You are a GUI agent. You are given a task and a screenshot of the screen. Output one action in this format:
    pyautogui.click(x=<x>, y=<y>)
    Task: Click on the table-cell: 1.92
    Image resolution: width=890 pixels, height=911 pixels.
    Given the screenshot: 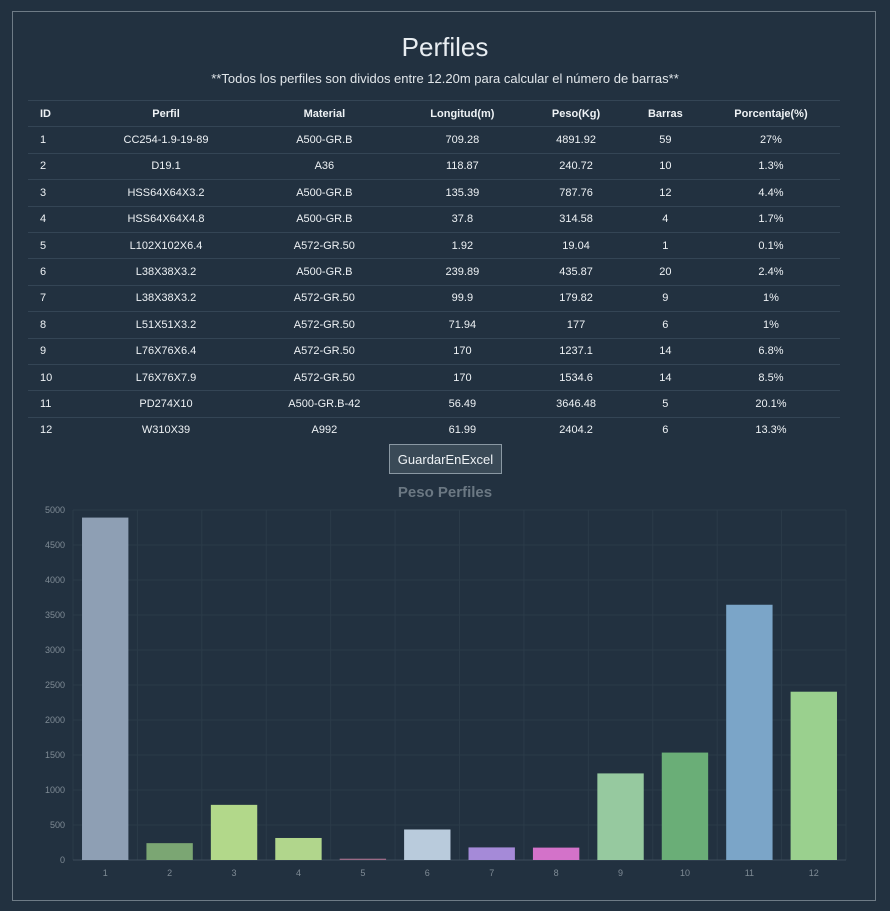 What is the action you would take?
    pyautogui.click(x=462, y=245)
    